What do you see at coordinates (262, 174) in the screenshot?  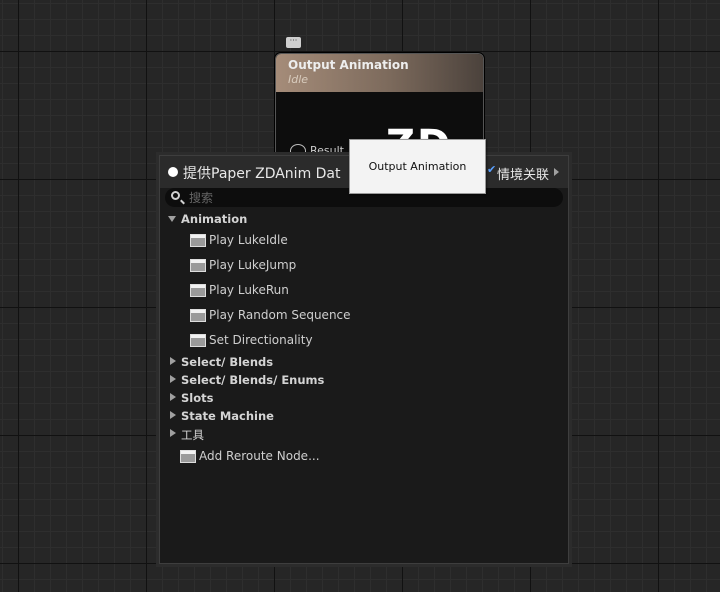 I see `menu-title: 提供Paper ZDAnim Dat` at bounding box center [262, 174].